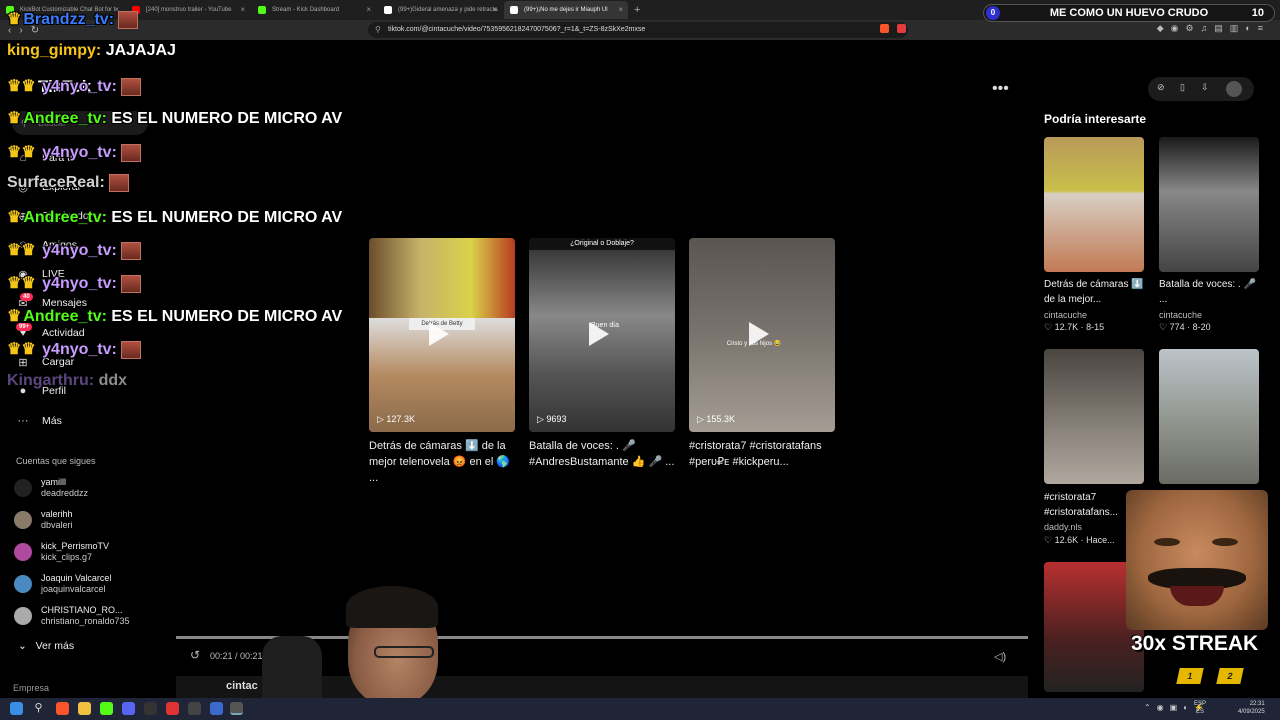 The width and height of the screenshot is (1280, 720). What do you see at coordinates (396, 419) in the screenshot?
I see `view-count: ▷ 127.3K` at bounding box center [396, 419].